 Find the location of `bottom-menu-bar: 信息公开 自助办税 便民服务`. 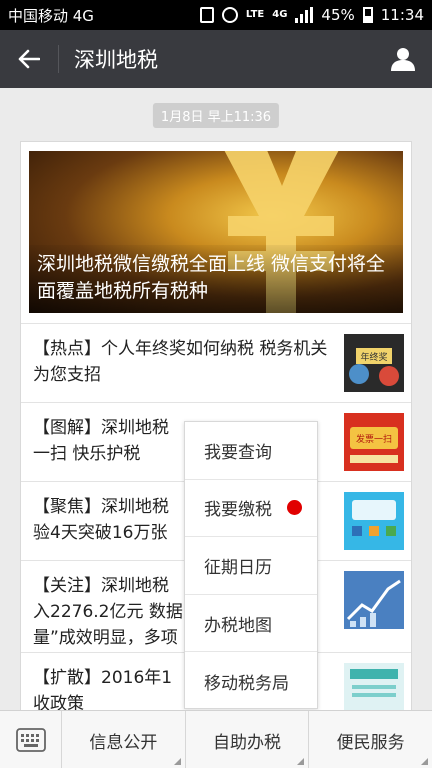

bottom-menu-bar: 信息公开 自助办税 便民服务 is located at coordinates (216, 739).